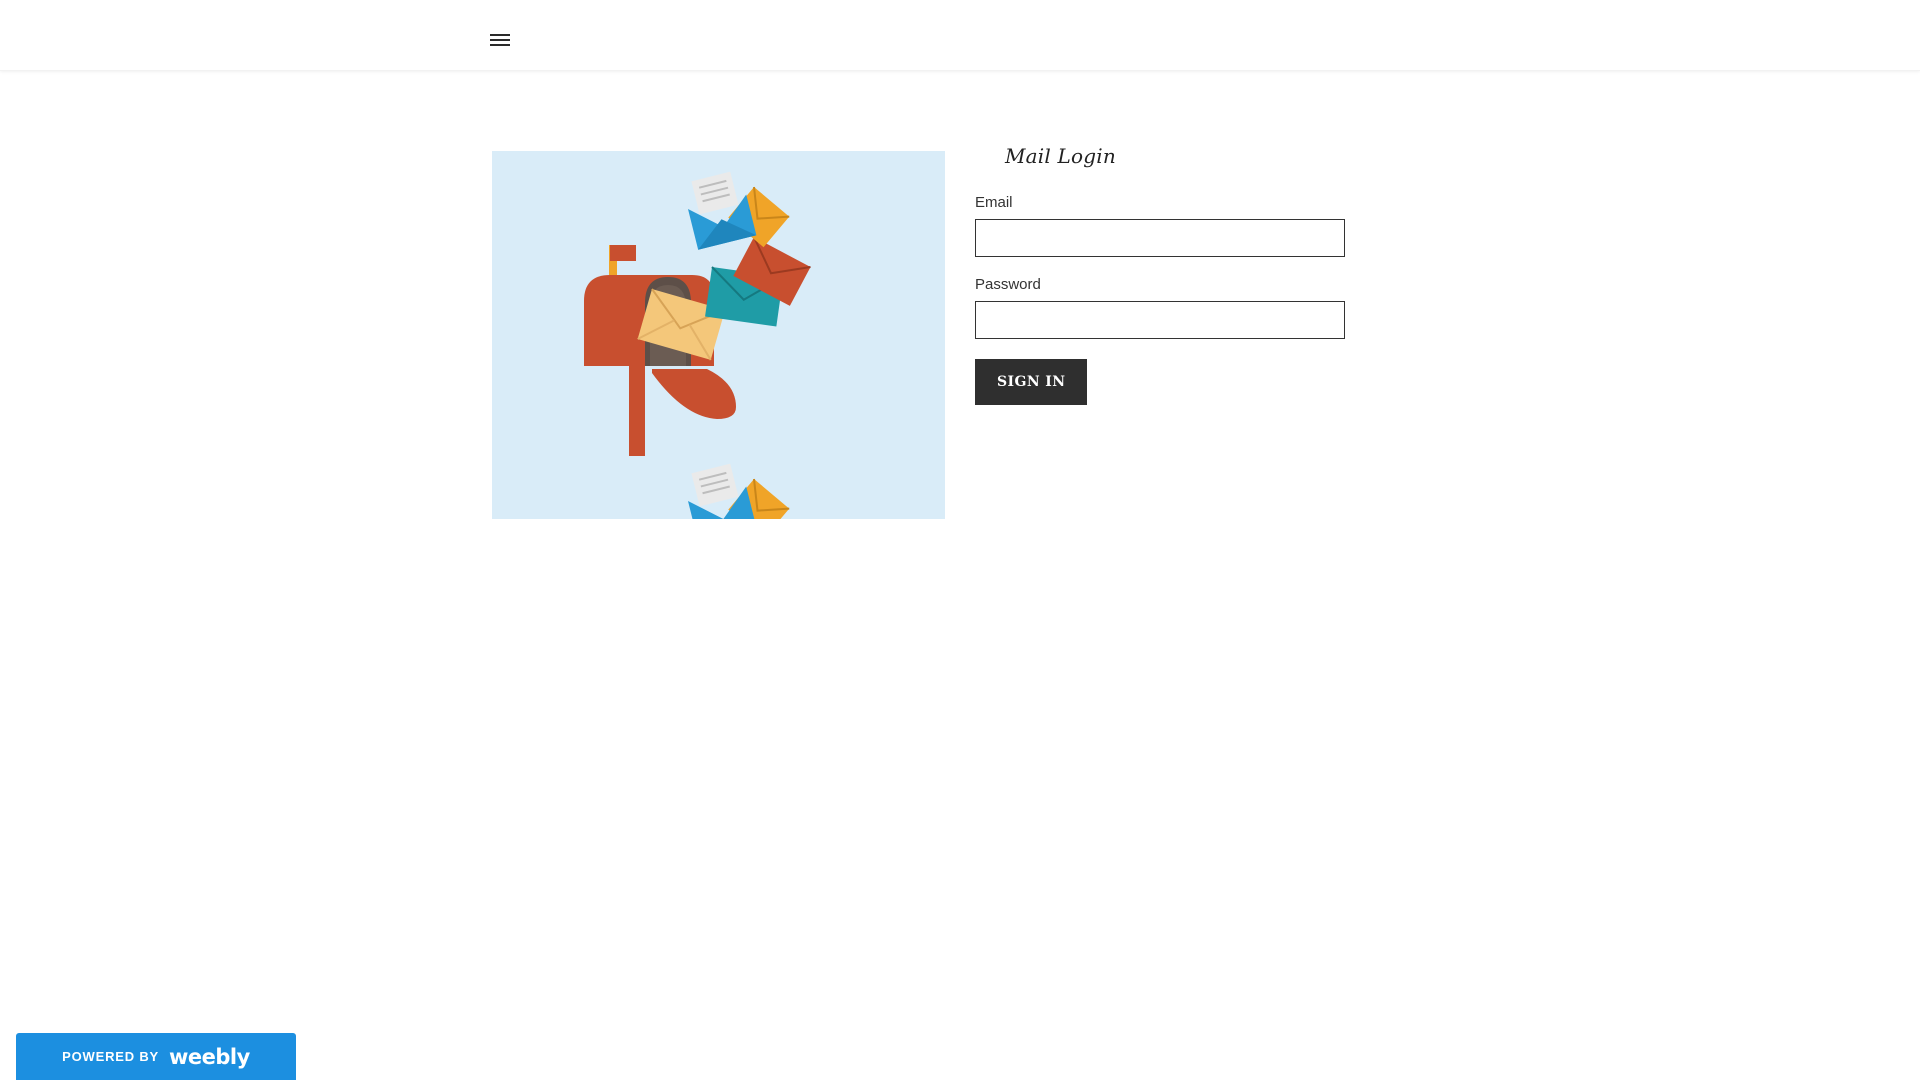 Image resolution: width=1920 pixels, height=1080 pixels. What do you see at coordinates (1060, 156) in the screenshot?
I see `page-title: Mail Login` at bounding box center [1060, 156].